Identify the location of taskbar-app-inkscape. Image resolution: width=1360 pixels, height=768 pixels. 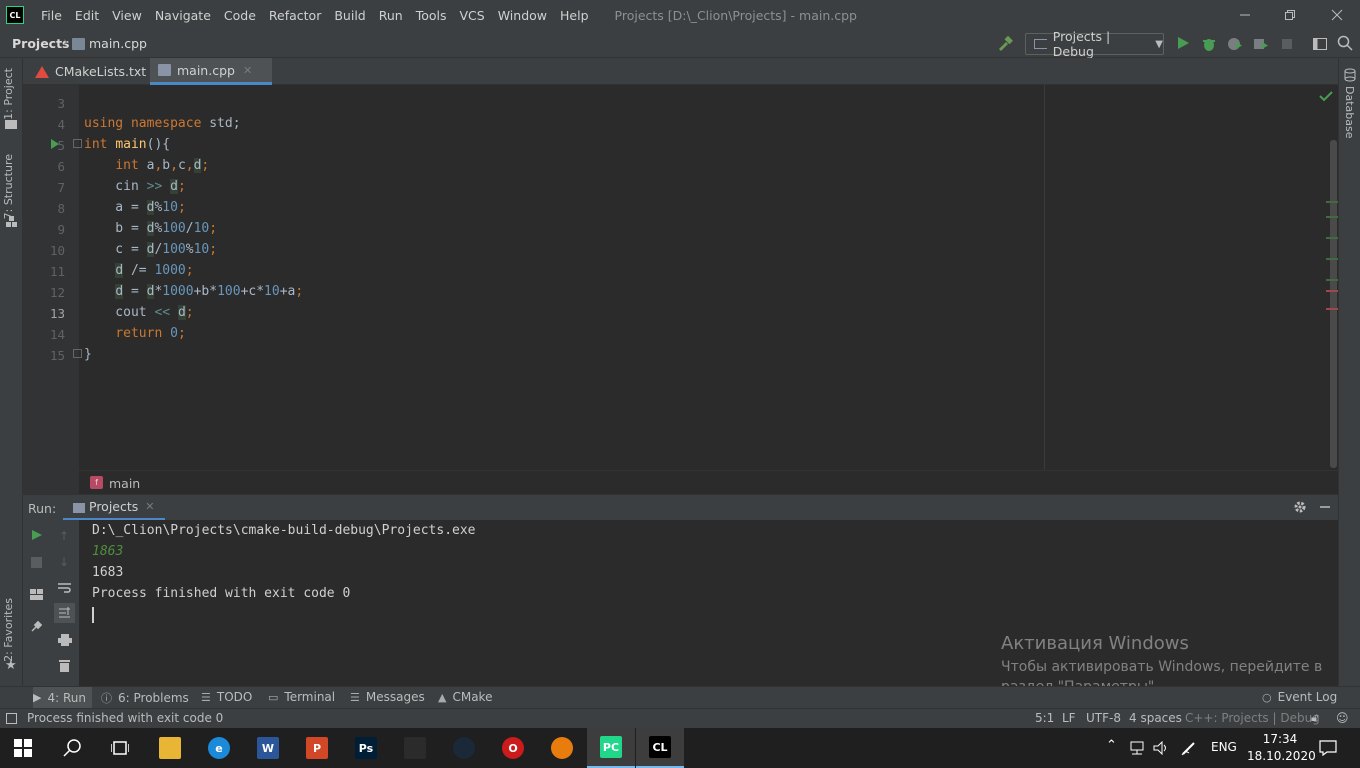
(415, 748).